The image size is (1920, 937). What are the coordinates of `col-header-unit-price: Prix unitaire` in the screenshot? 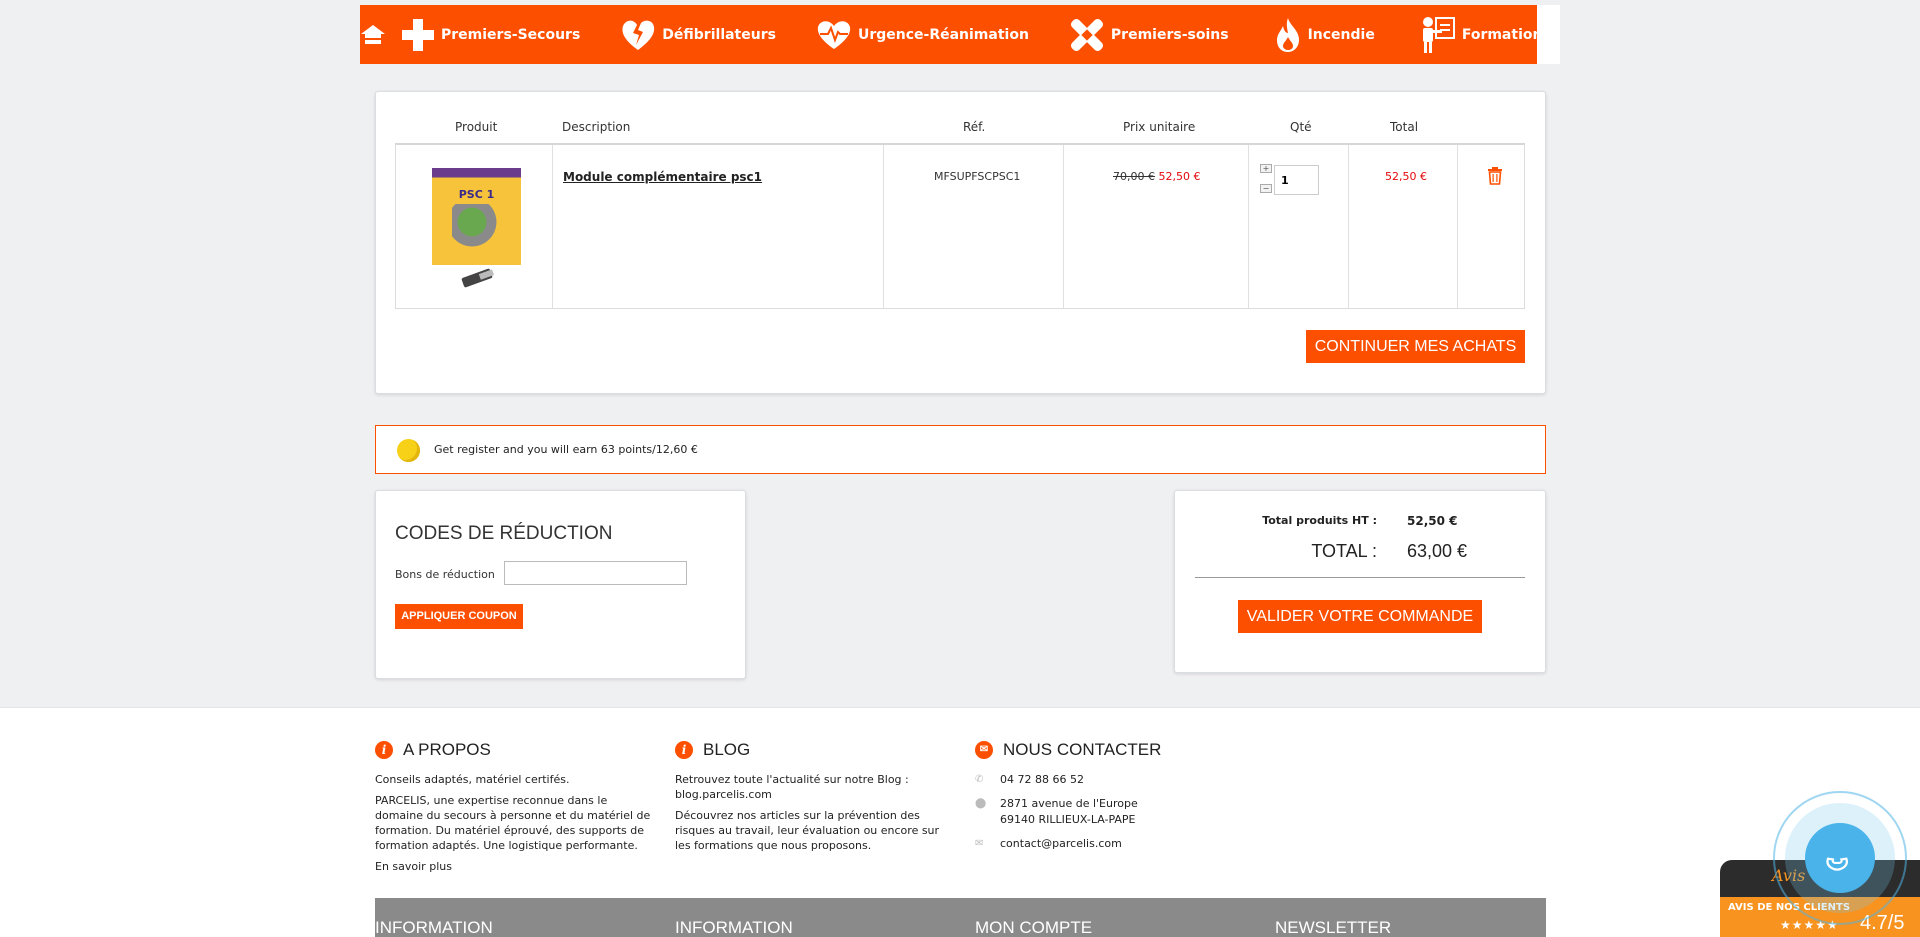 It's located at (1159, 127).